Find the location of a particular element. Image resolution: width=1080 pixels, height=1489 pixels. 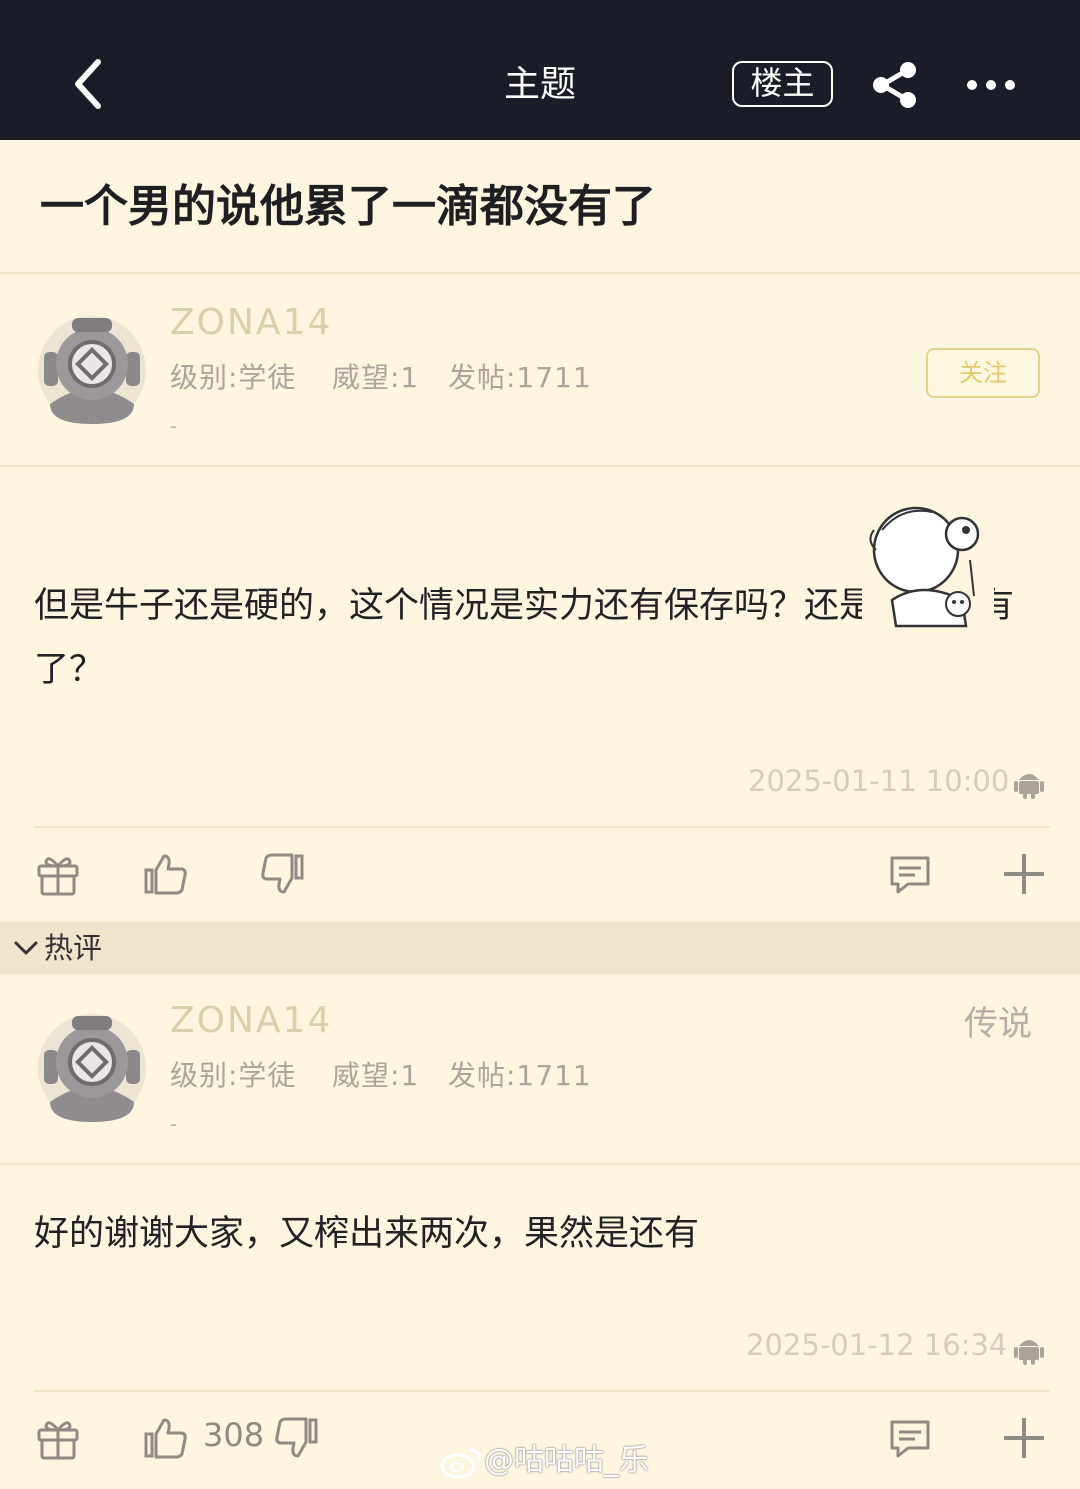

reply-tag: 传说 is located at coordinates (998, 1024).